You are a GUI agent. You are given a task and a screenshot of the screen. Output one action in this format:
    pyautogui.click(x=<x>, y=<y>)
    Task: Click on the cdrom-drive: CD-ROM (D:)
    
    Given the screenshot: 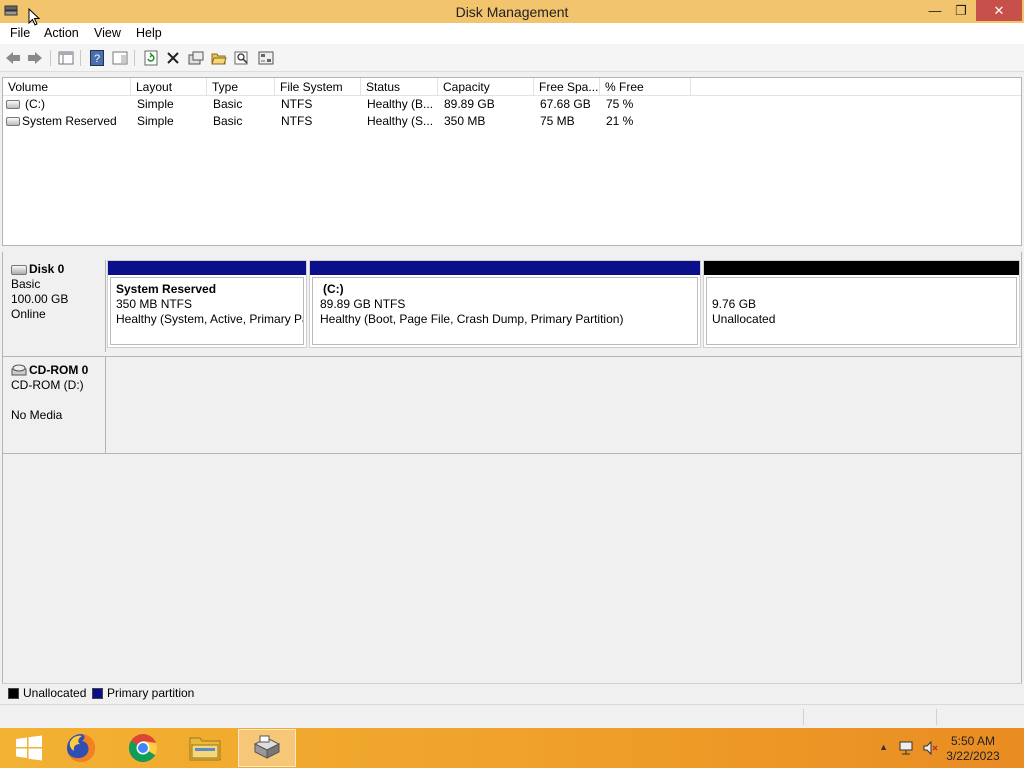 What is the action you would take?
    pyautogui.click(x=47, y=385)
    